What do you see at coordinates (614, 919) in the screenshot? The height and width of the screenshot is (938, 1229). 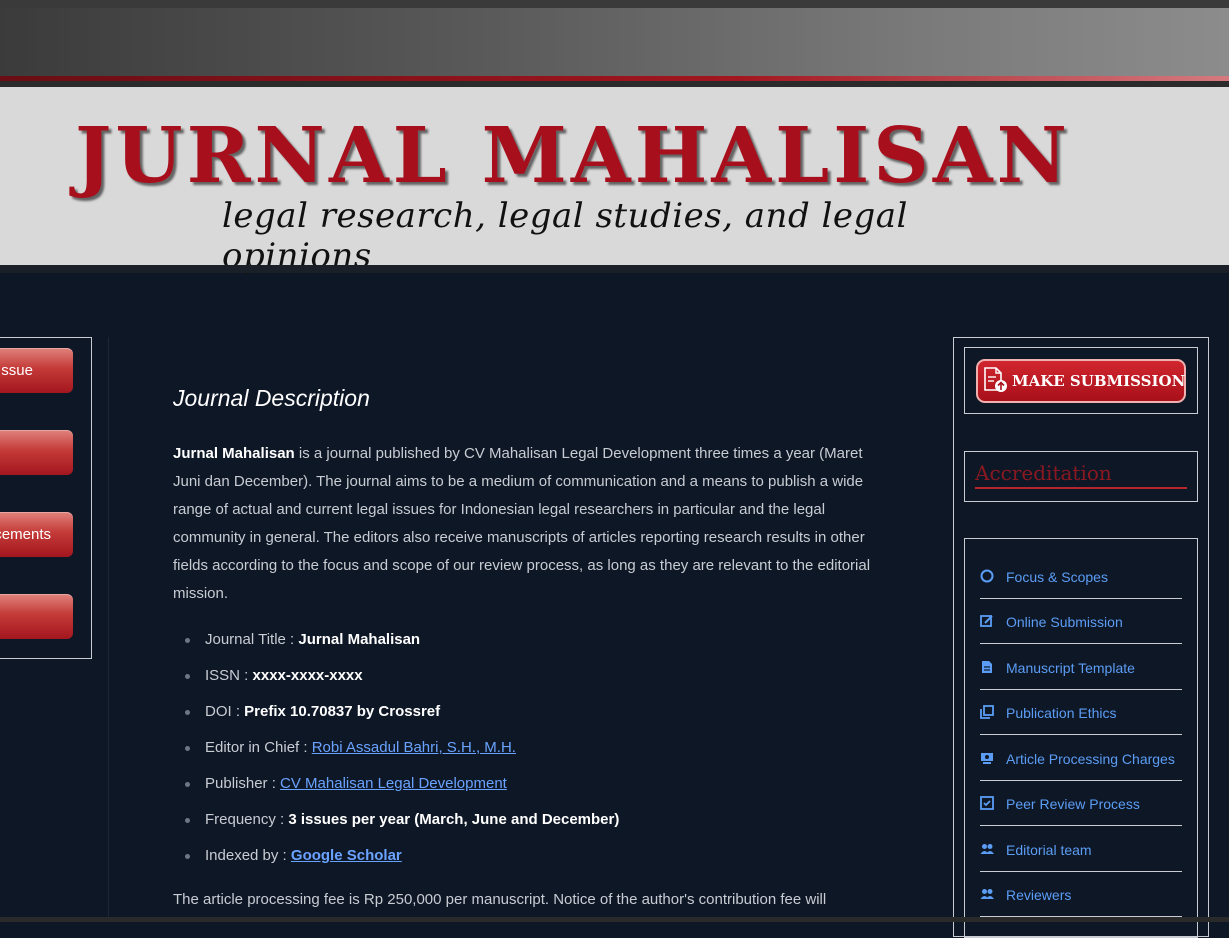 I see `bottom-strip` at bounding box center [614, 919].